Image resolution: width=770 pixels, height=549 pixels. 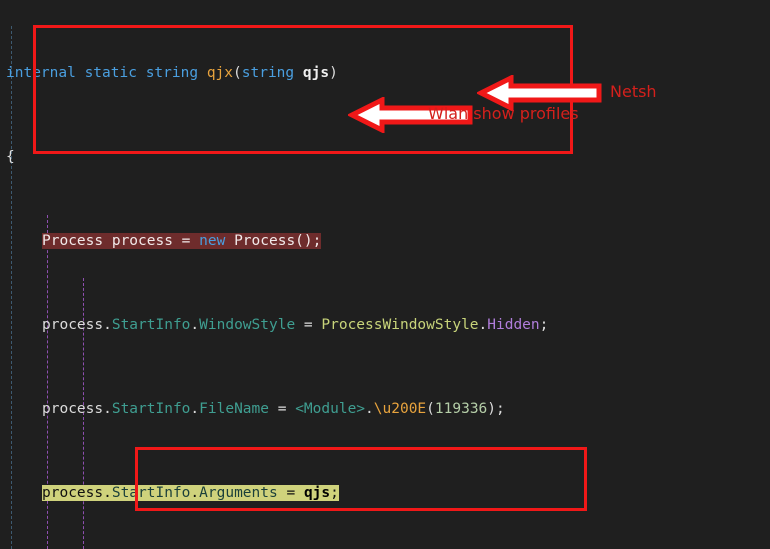 What do you see at coordinates (172, 73) in the screenshot?
I see `code-line: internal static string qjx(string qjs)` at bounding box center [172, 73].